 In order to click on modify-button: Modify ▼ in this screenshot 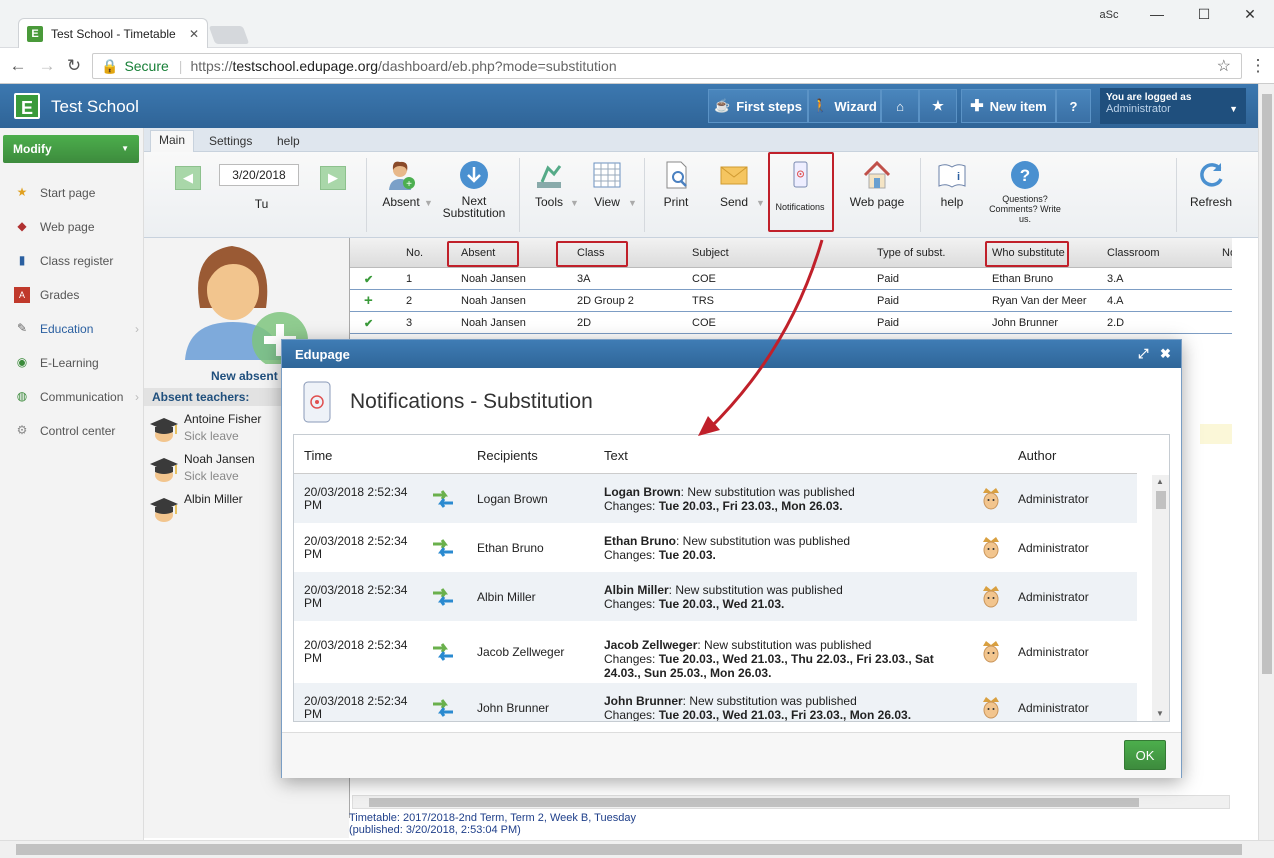, I will do `click(71, 149)`.